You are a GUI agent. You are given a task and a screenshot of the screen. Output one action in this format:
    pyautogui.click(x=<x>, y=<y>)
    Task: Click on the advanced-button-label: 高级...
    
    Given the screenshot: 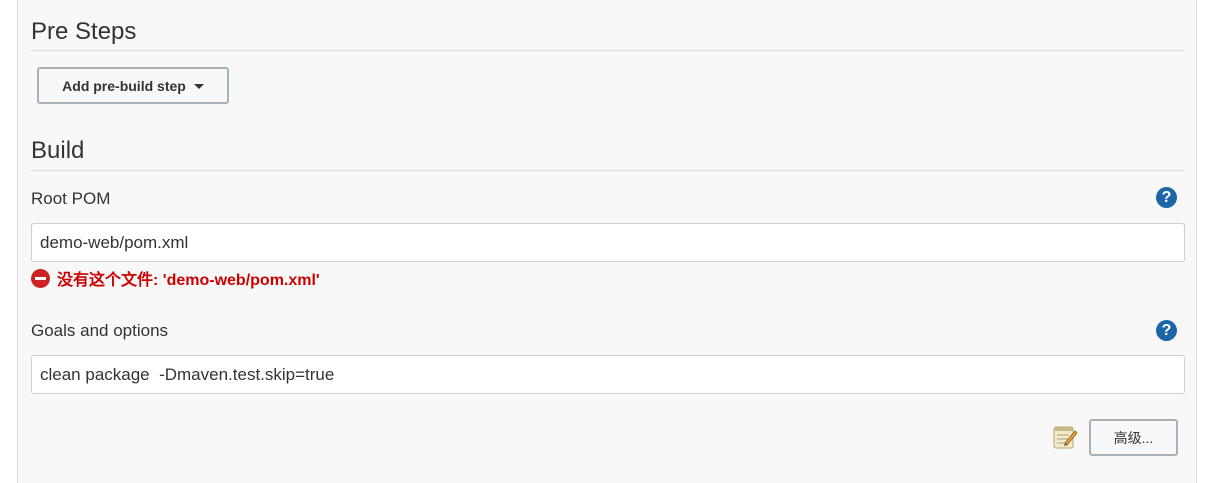 What is the action you would take?
    pyautogui.click(x=1133, y=437)
    